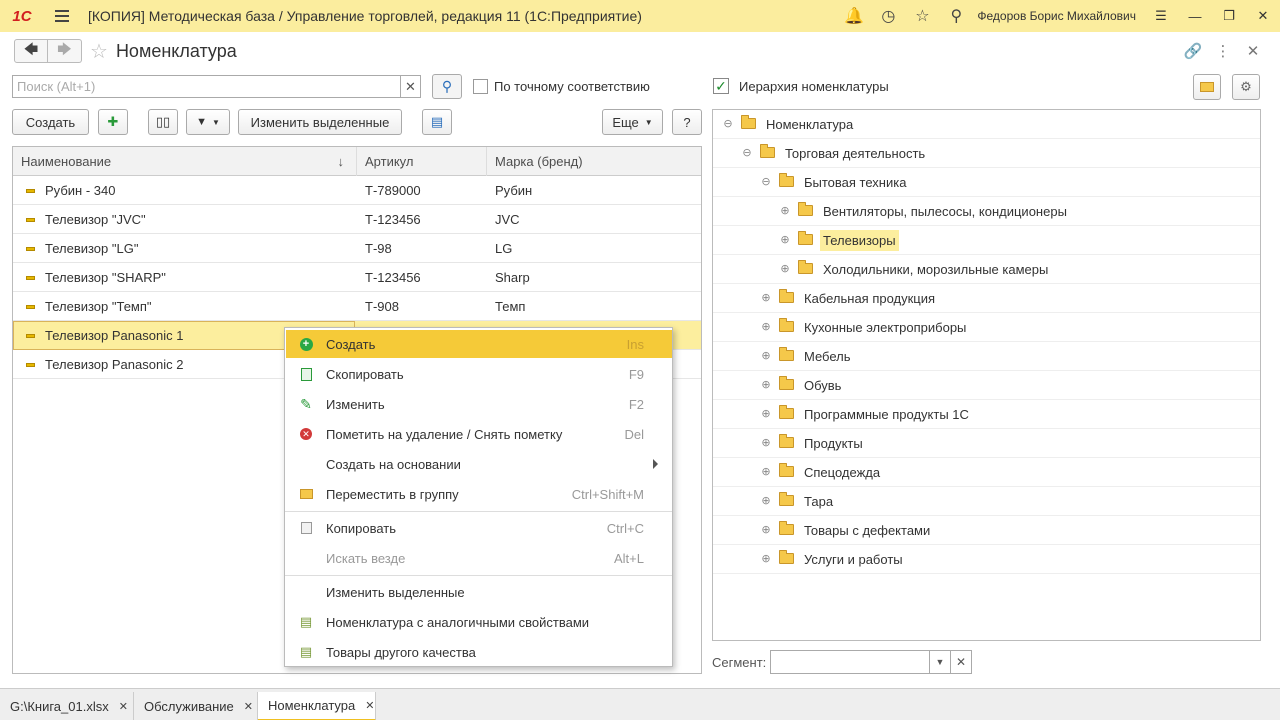 Image resolution: width=1280 pixels, height=720 pixels. I want to click on menu-item-create: + Создать Ins, so click(479, 344).